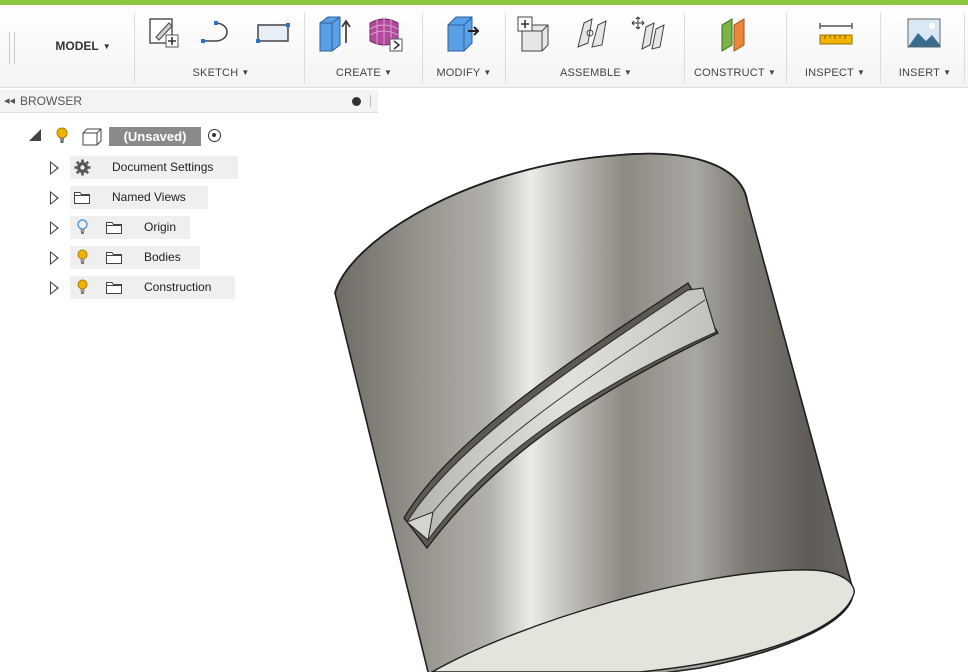  I want to click on tree-row-construction: Construction, so click(145, 288).